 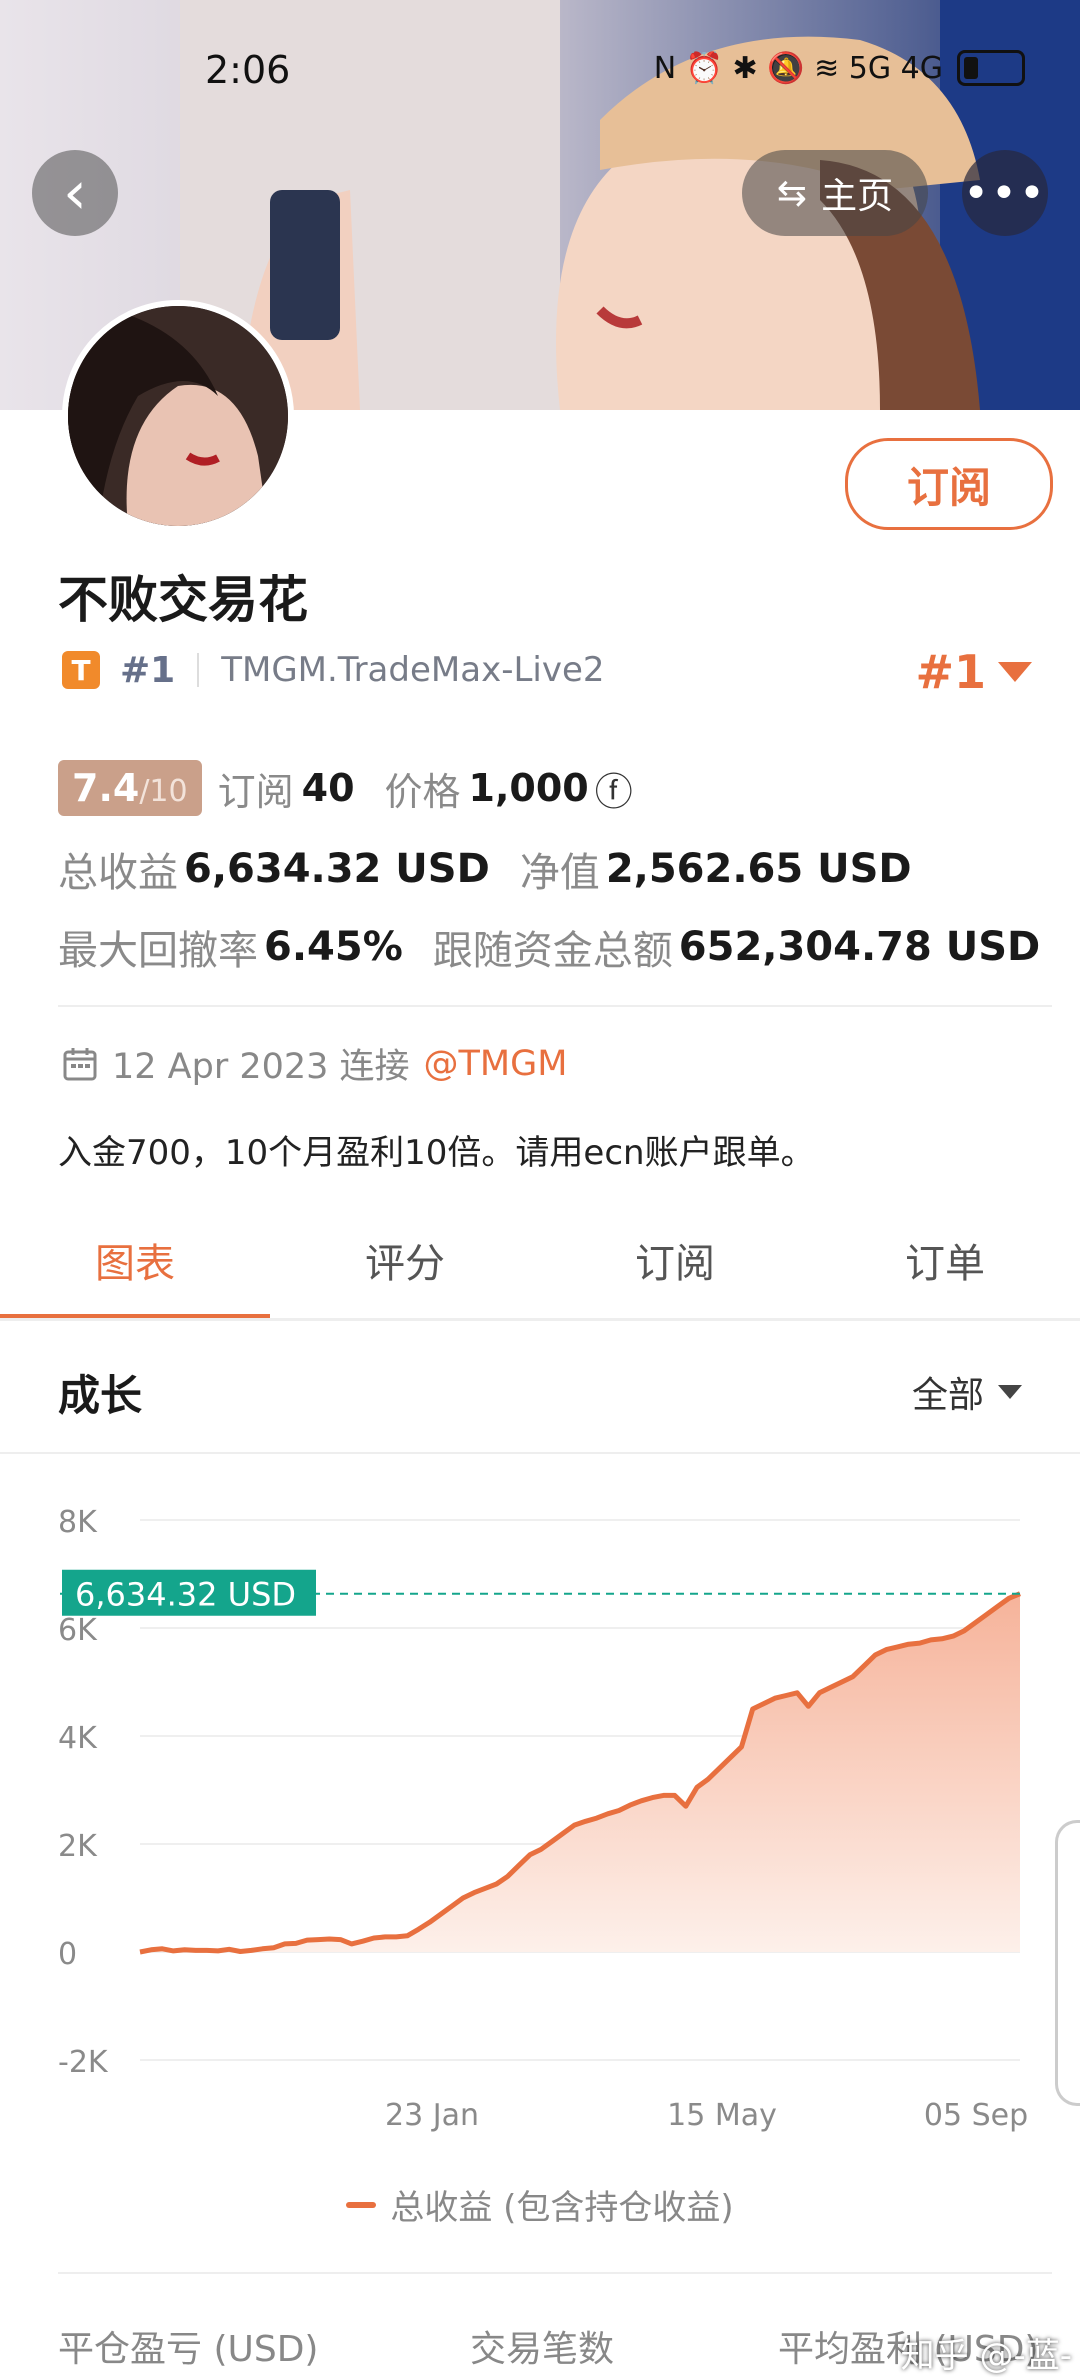 What do you see at coordinates (198, 670) in the screenshot?
I see `rank-separator` at bounding box center [198, 670].